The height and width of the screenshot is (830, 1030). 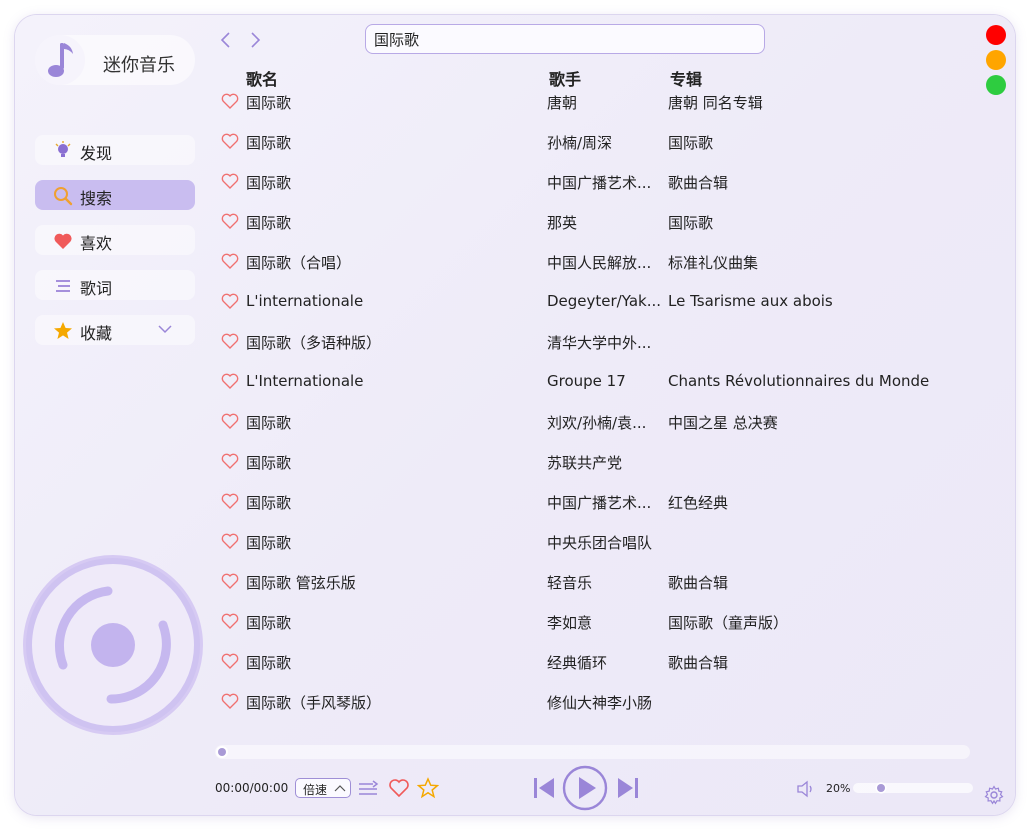 What do you see at coordinates (115, 150) in the screenshot?
I see `sidebar-item-discover: 发现` at bounding box center [115, 150].